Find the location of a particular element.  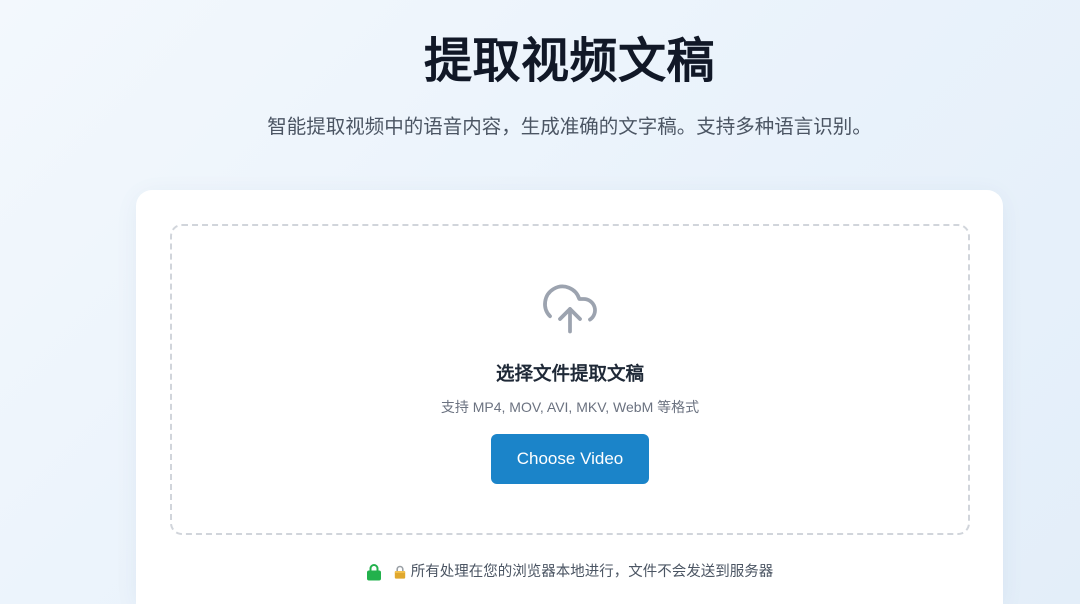

privacy-text: 所有处理在您的浏览器本地进行，文件不会发送到服务器 is located at coordinates (592, 572).